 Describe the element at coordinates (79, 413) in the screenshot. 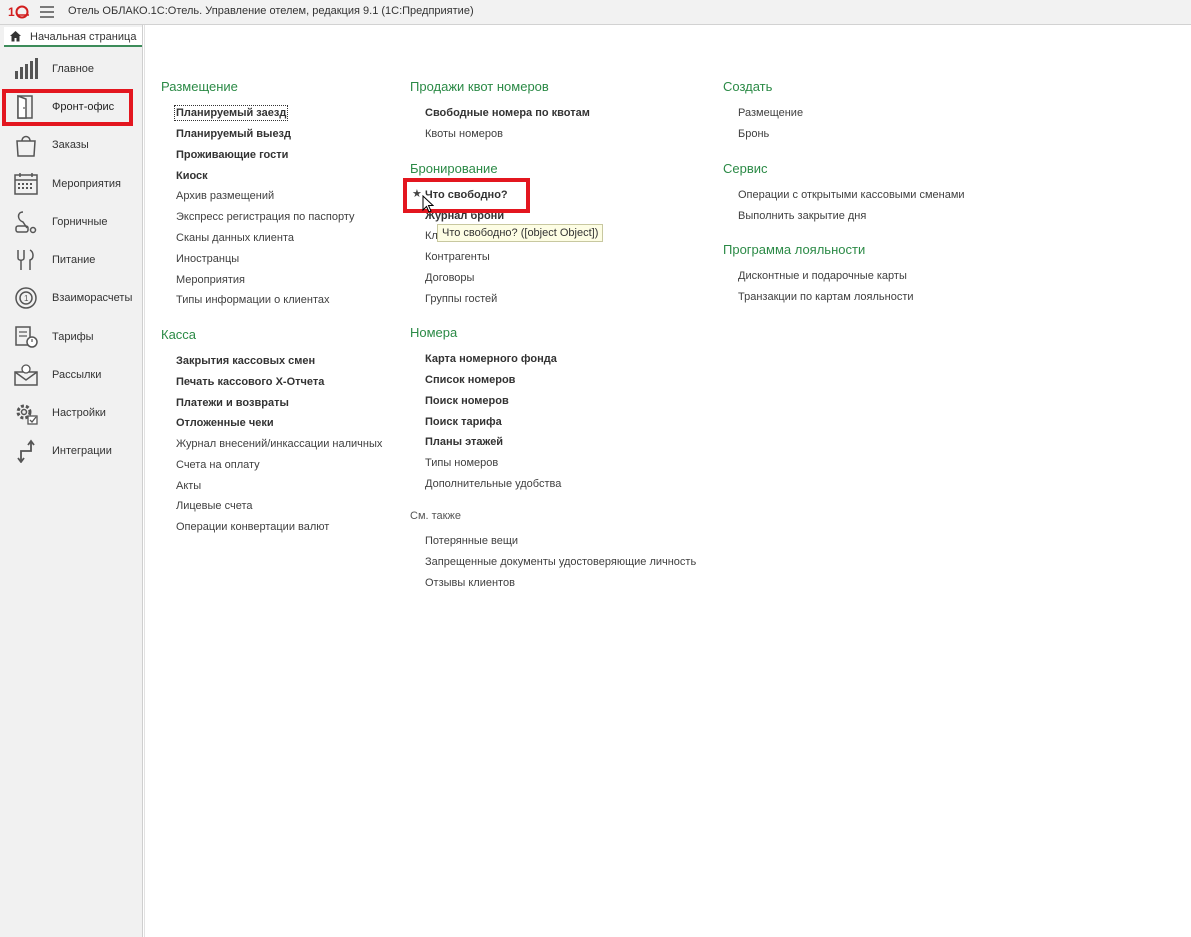

I see `sidebar-item-label: Настройки` at that location.